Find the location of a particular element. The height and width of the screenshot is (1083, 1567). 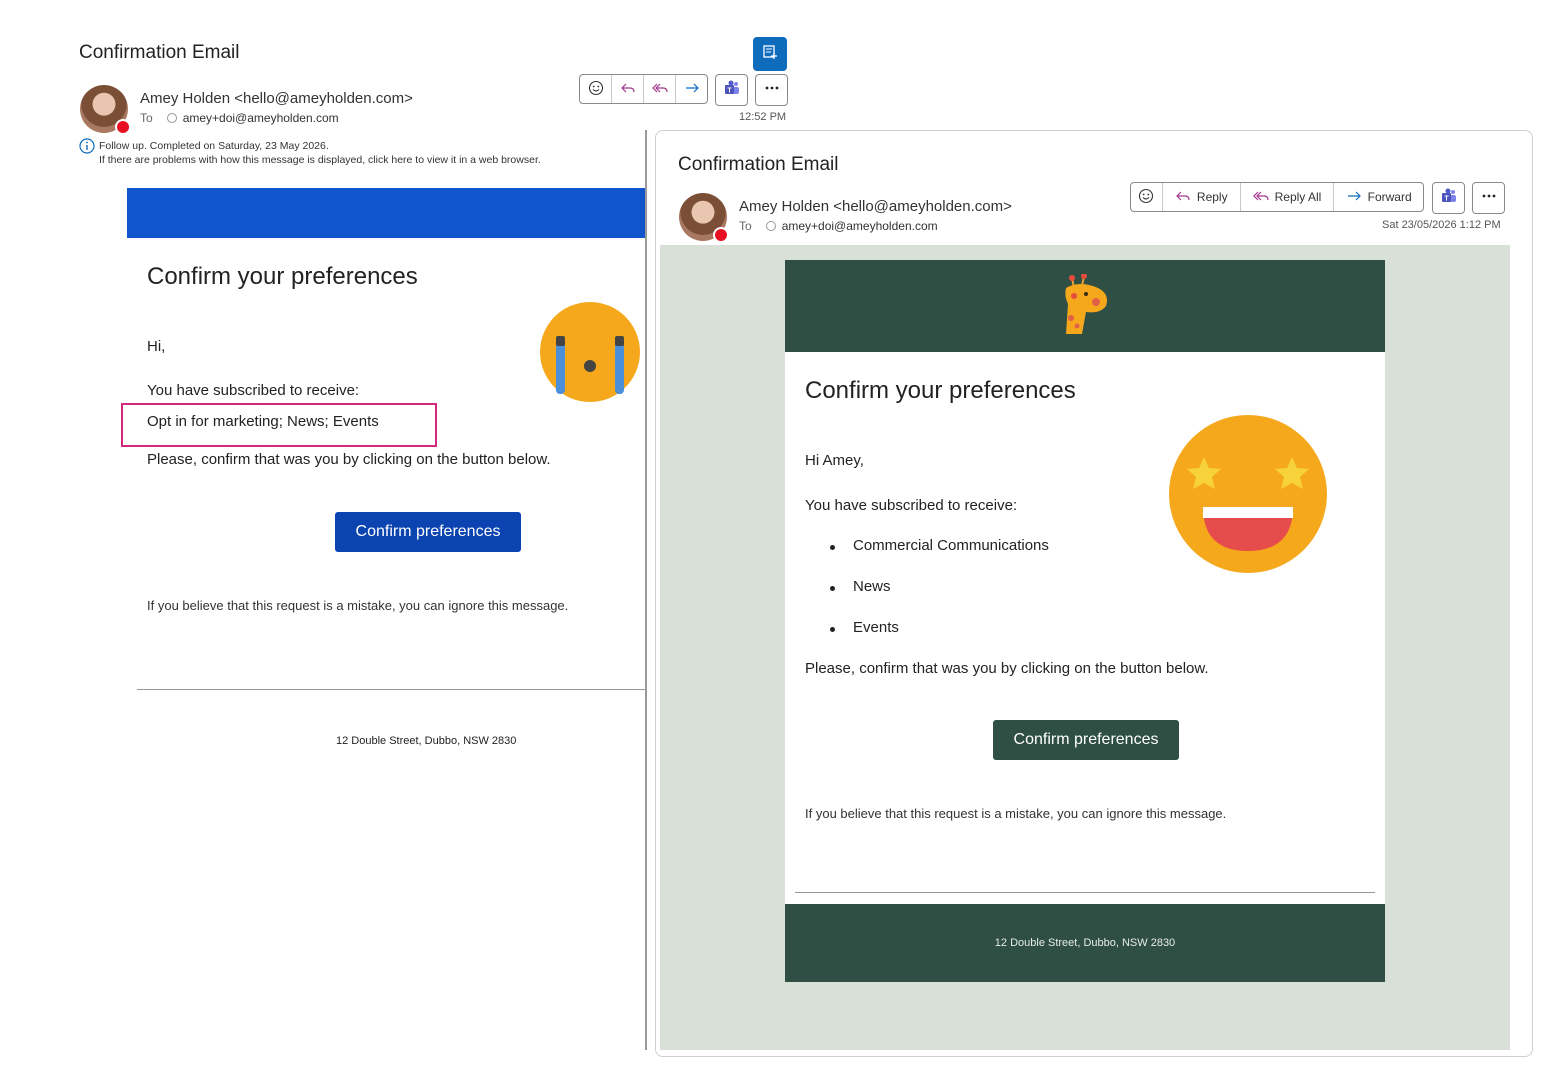

left-reply-all-button is located at coordinates (660, 89).